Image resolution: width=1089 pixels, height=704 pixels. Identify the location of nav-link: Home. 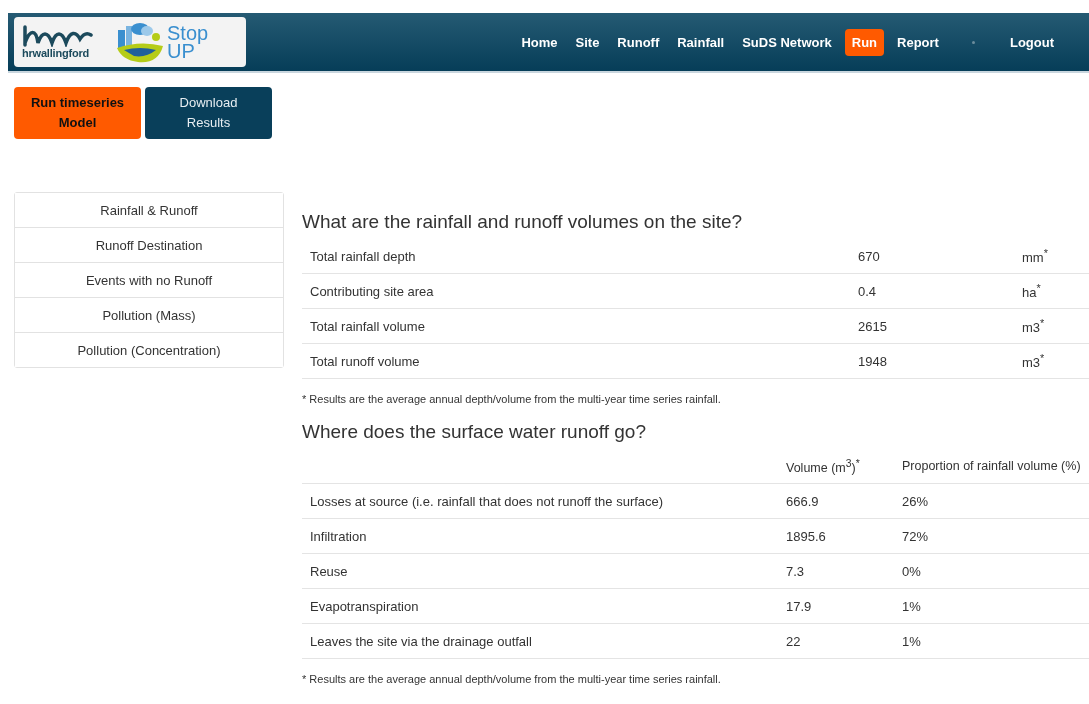
(539, 42).